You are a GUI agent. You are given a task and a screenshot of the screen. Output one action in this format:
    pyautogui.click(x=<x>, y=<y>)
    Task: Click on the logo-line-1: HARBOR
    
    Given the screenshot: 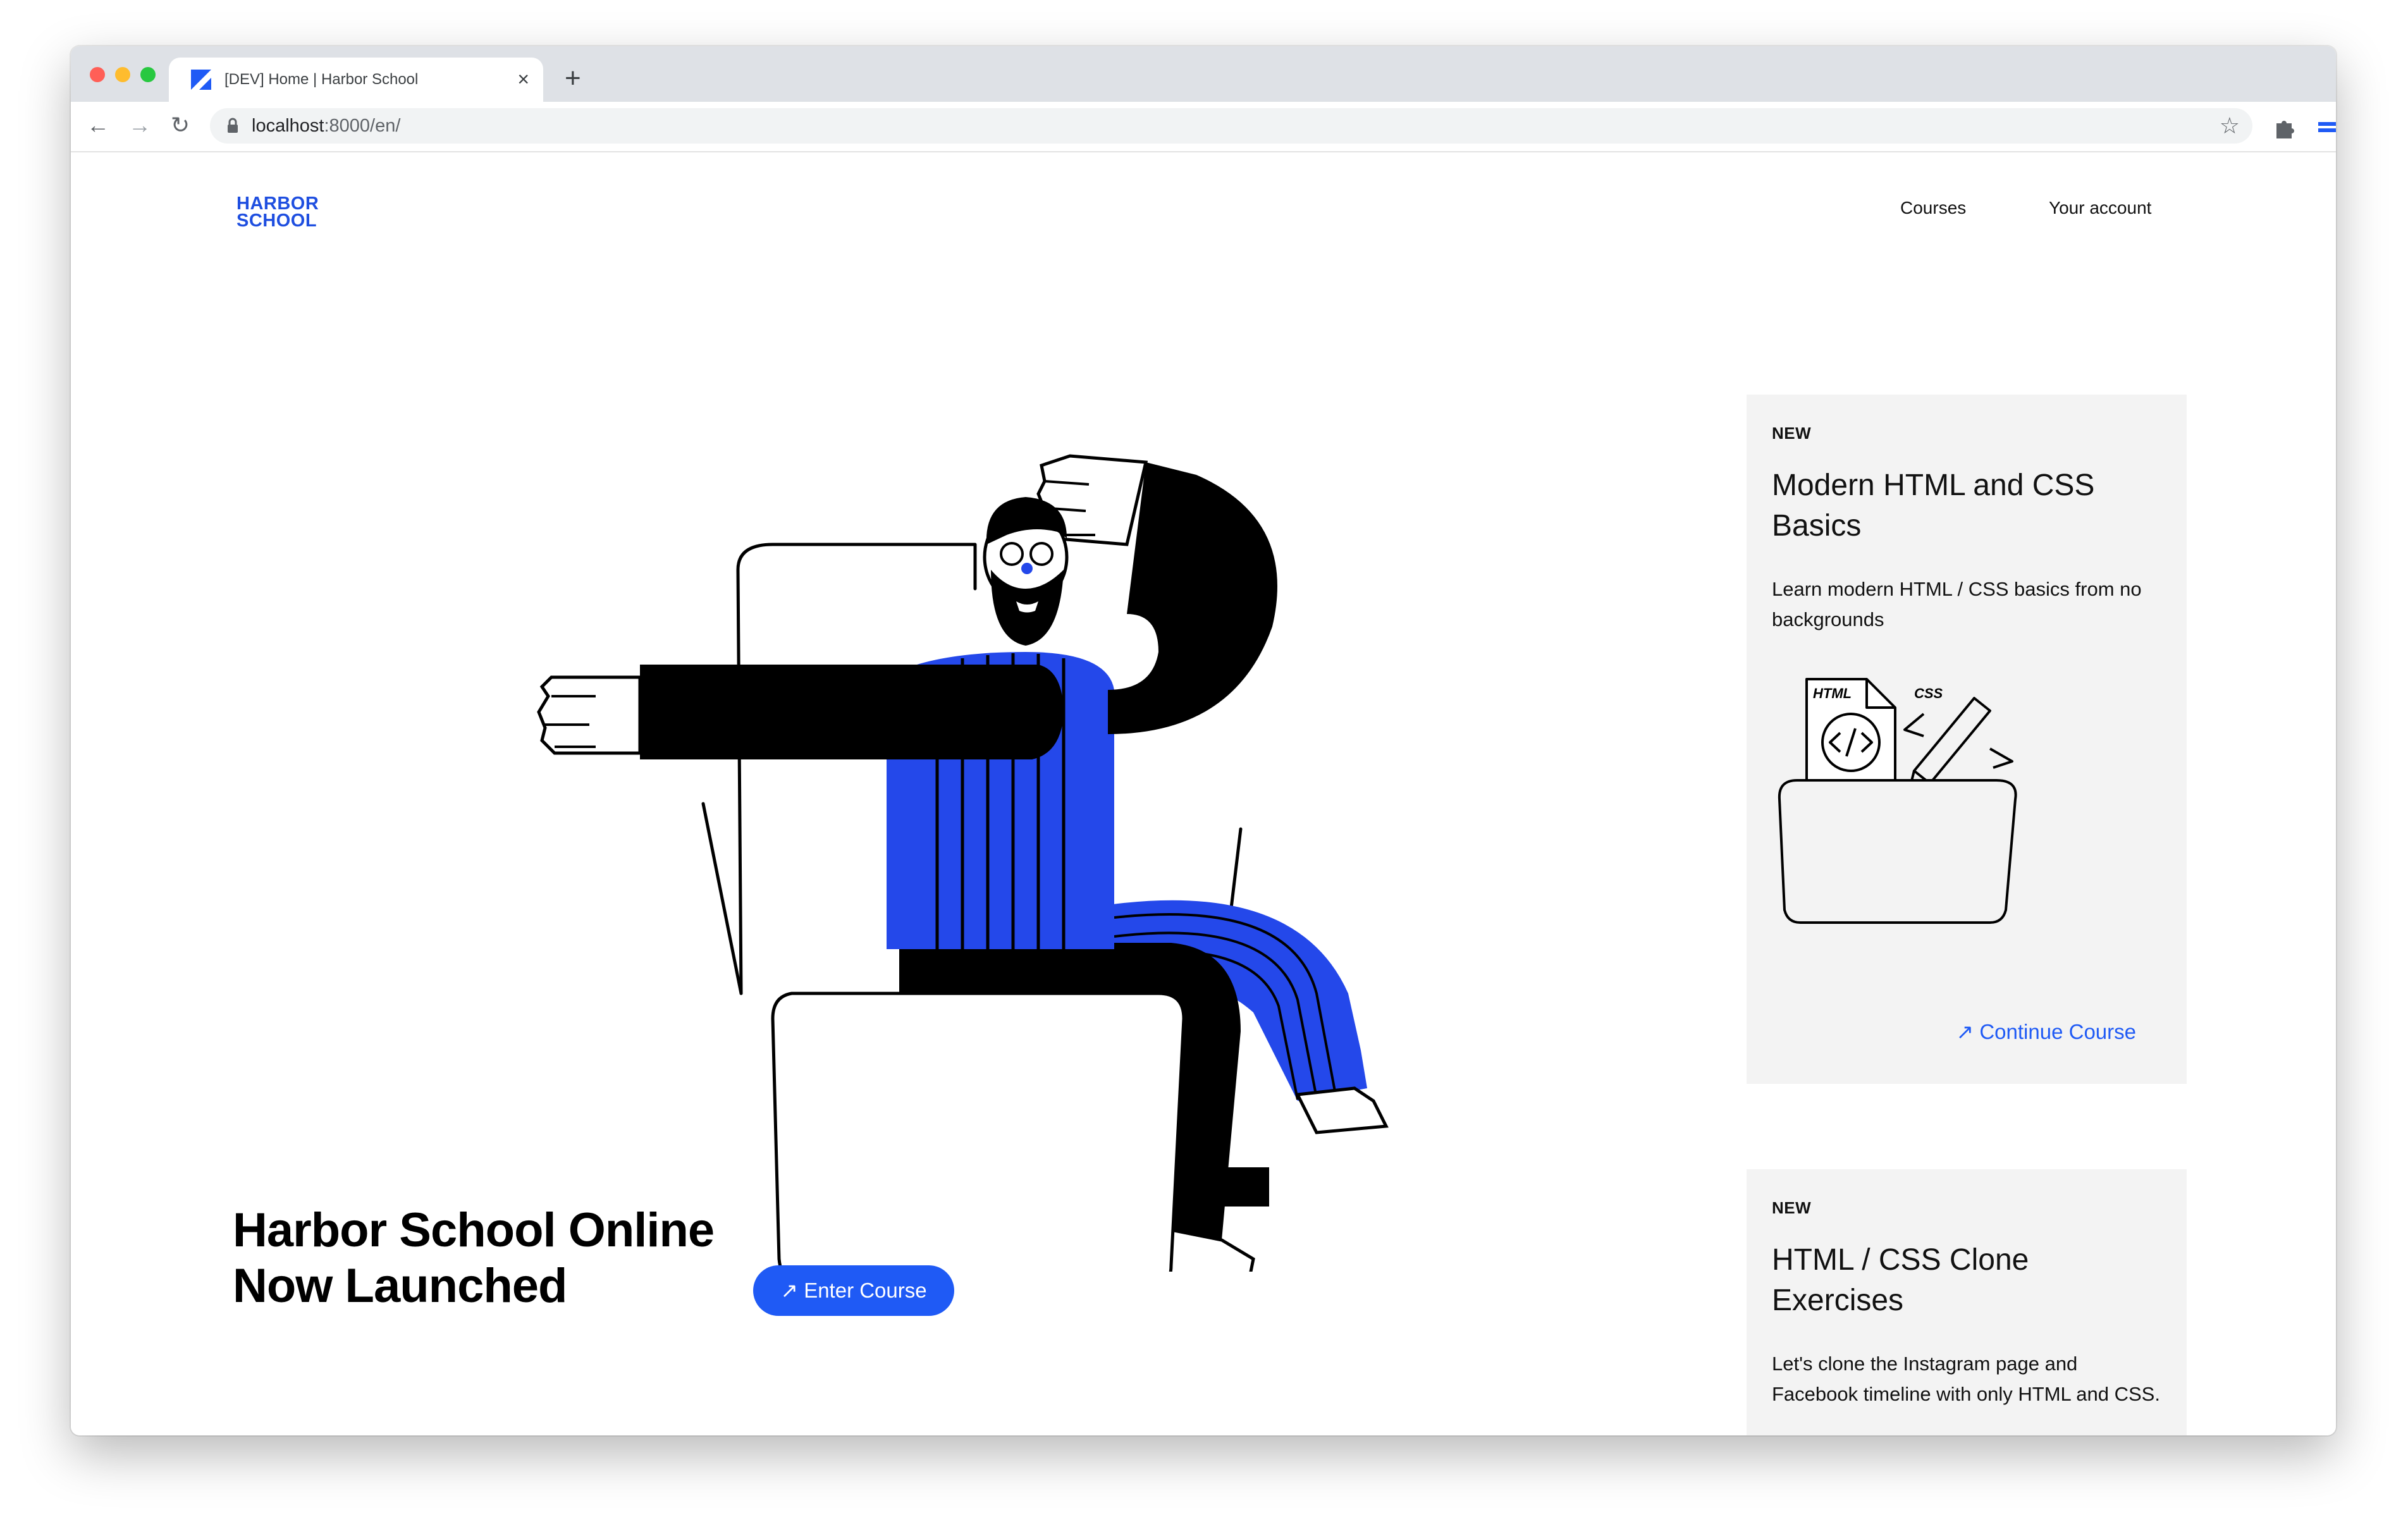 What is the action you would take?
    pyautogui.click(x=277, y=204)
    